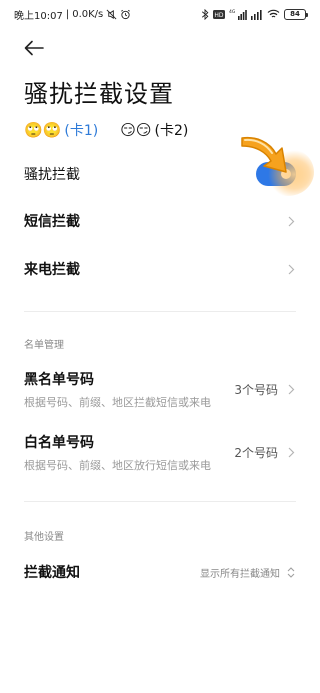  What do you see at coordinates (44, 537) in the screenshot?
I see `other-settings-section-label: 其他设置` at bounding box center [44, 537].